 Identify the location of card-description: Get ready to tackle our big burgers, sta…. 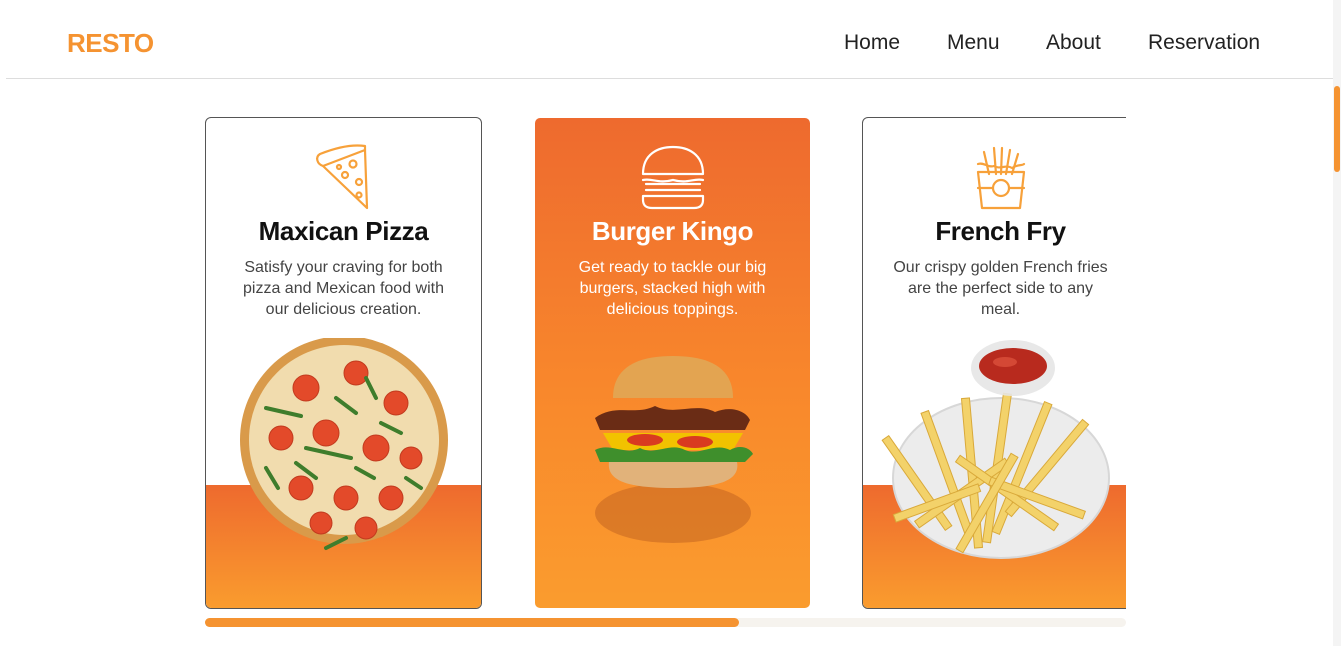
(672, 288).